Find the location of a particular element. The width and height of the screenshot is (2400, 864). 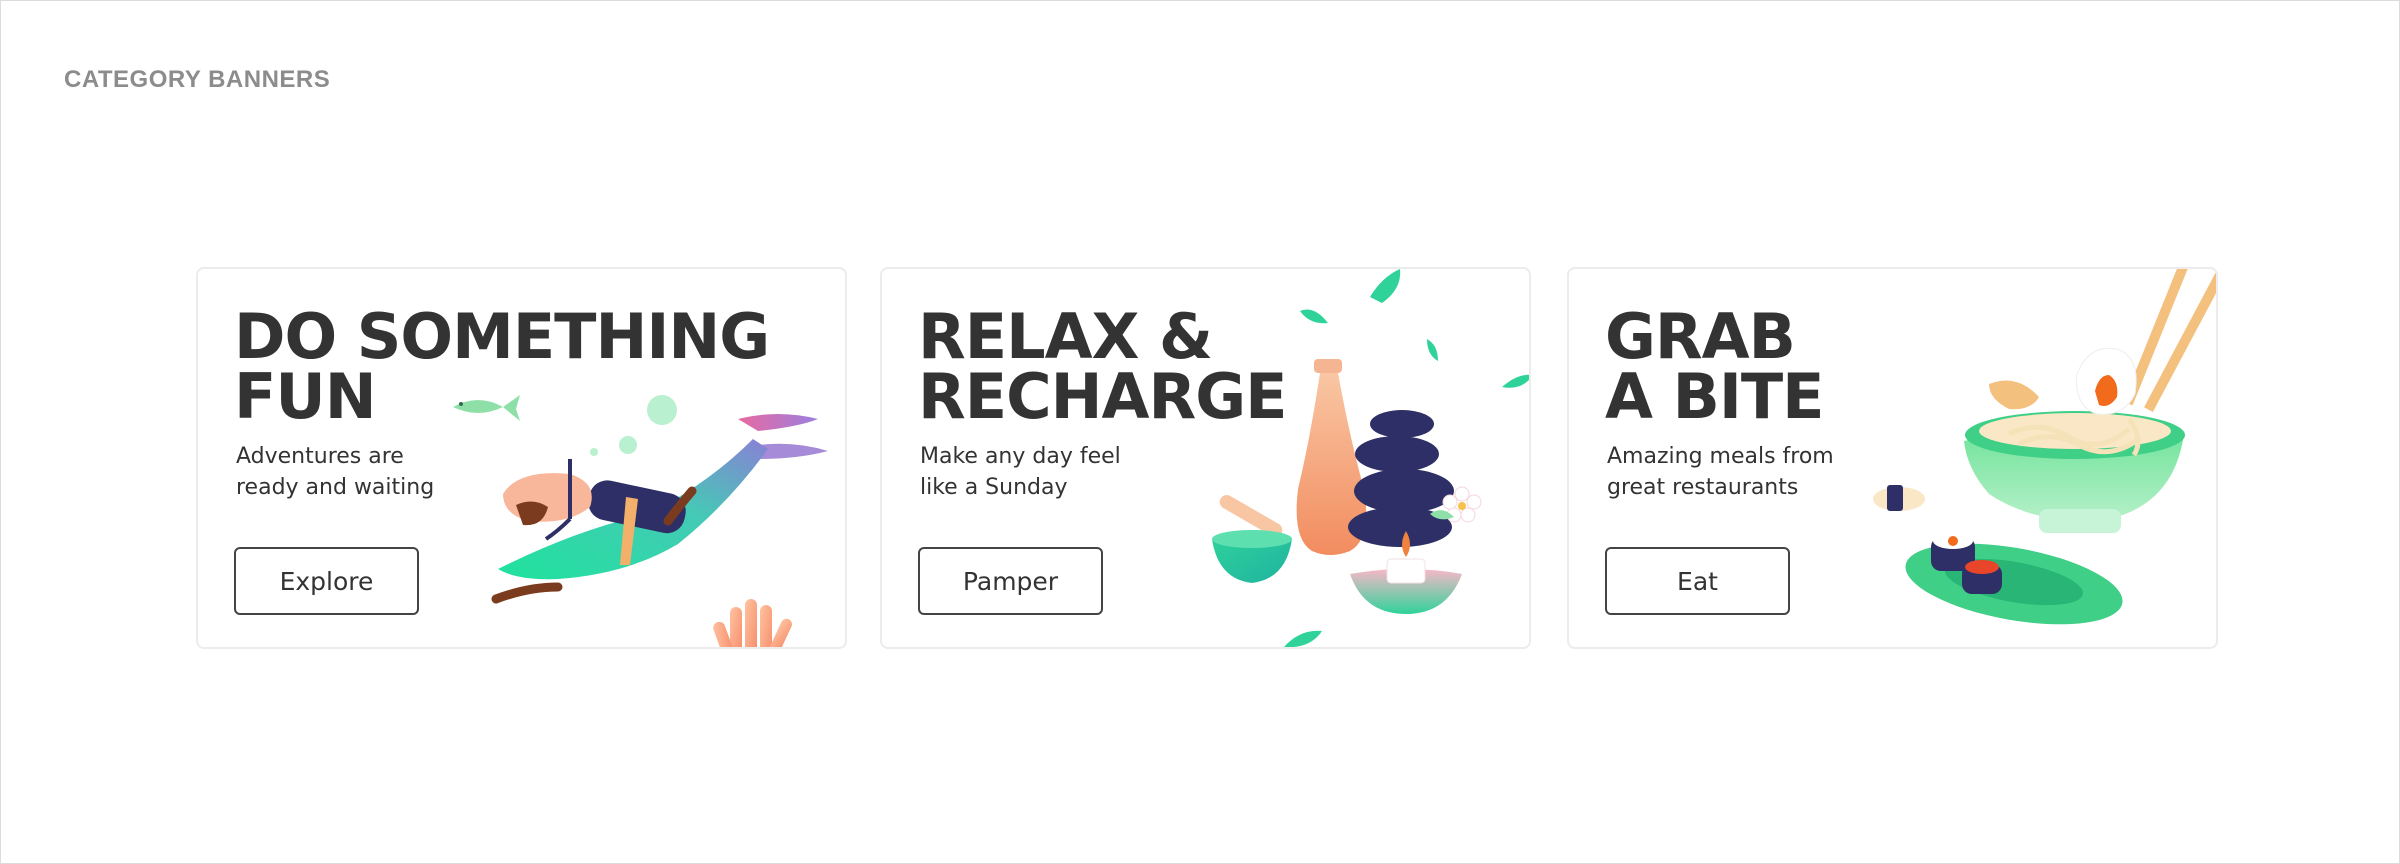

banner-title: DO SOMETHING FUN is located at coordinates (502, 366).